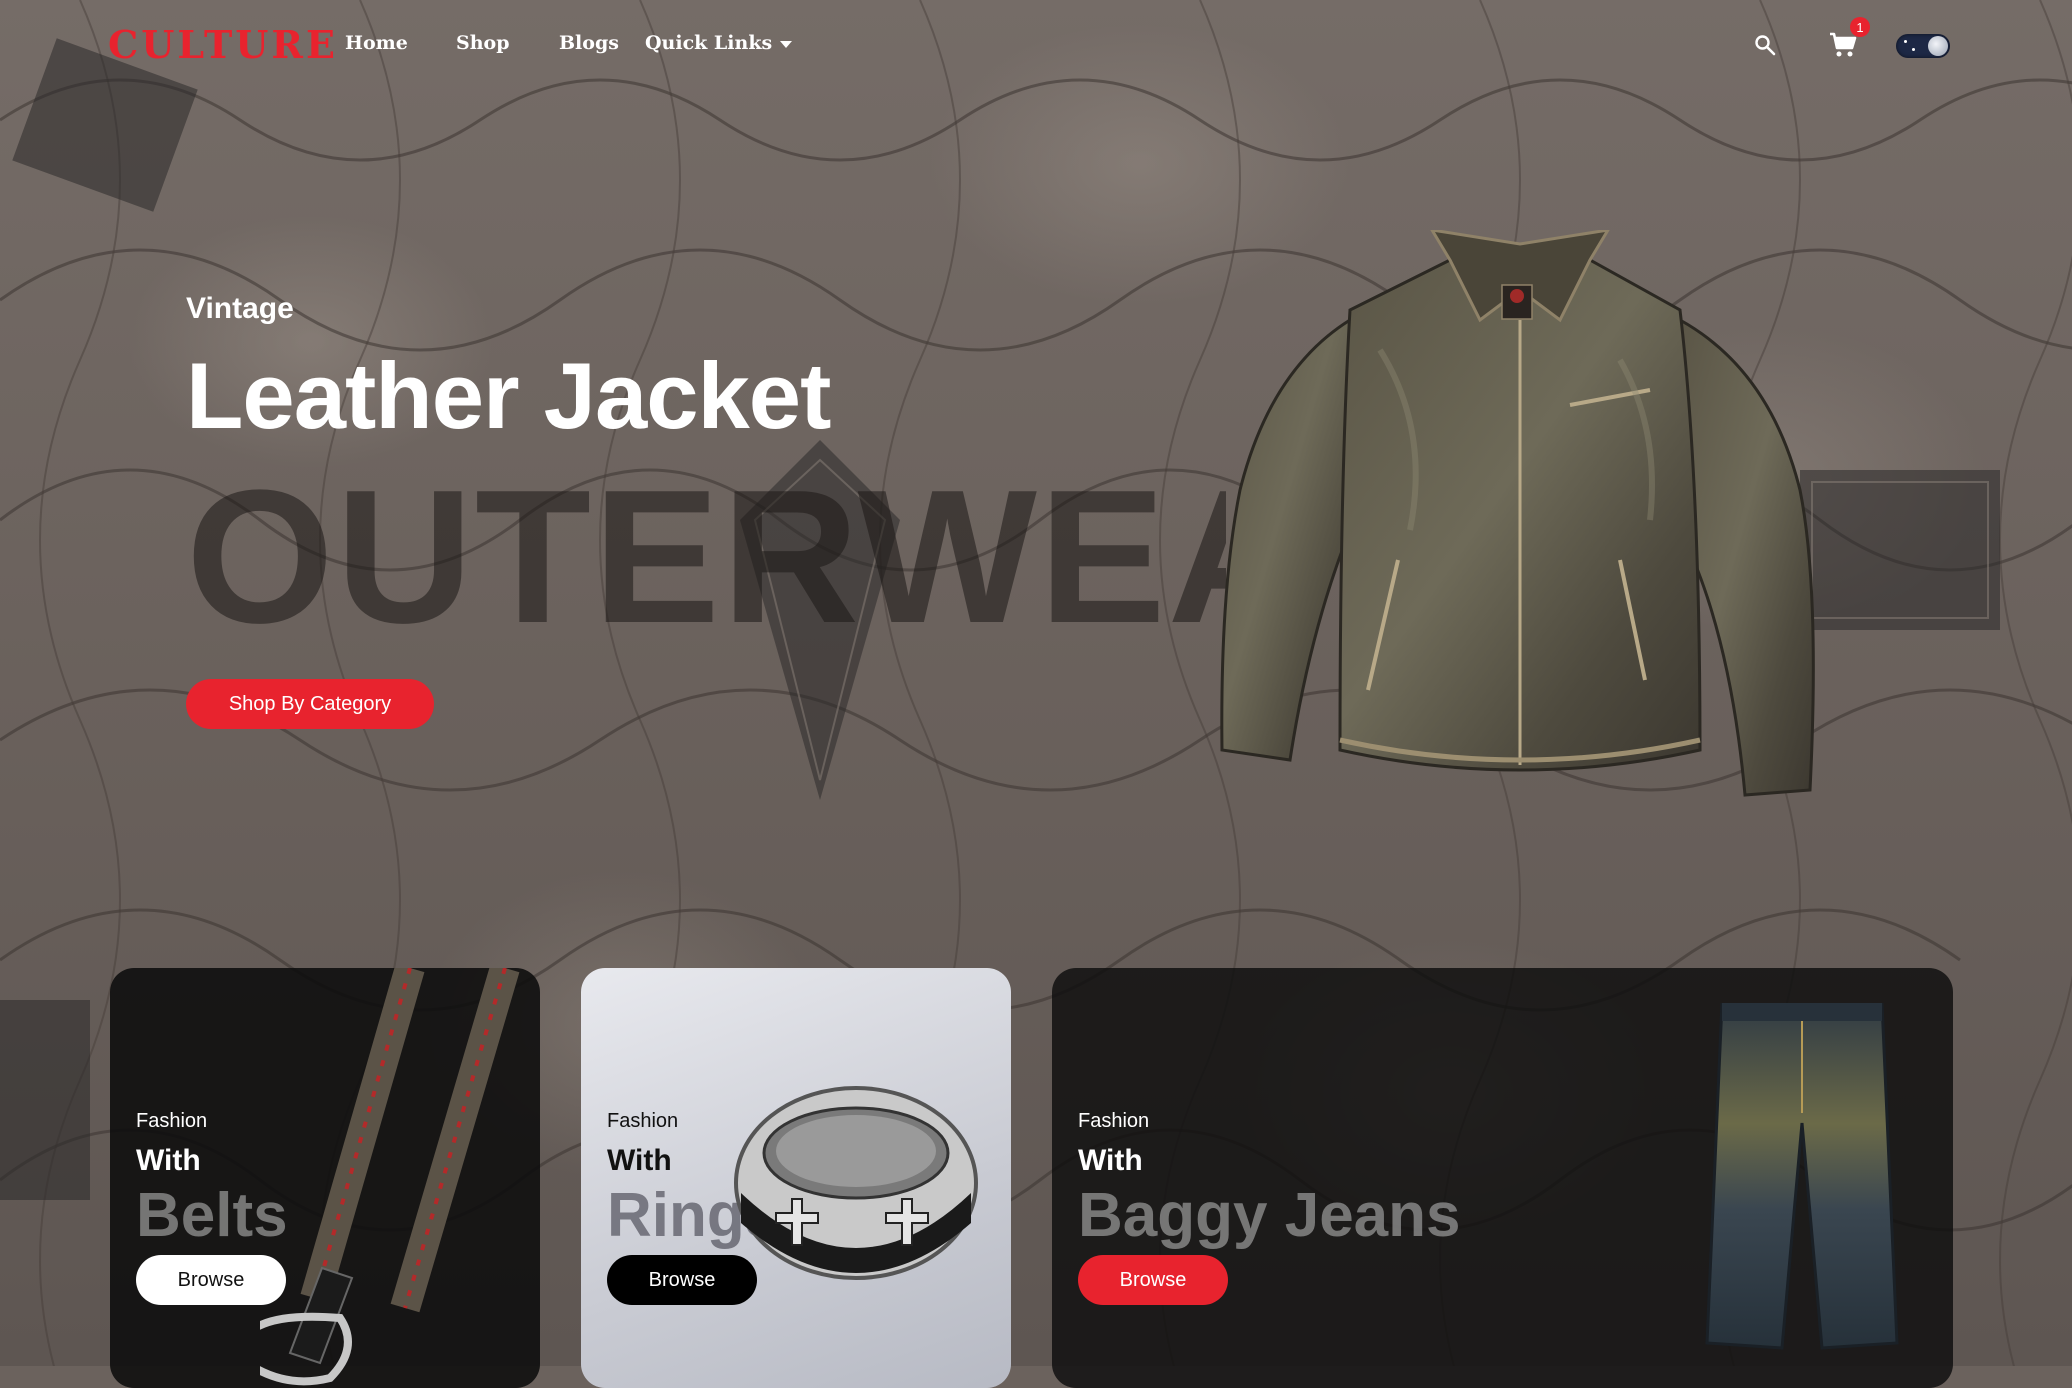  Describe the element at coordinates (483, 43) in the screenshot. I see `nav-link-shop: Shop` at that location.